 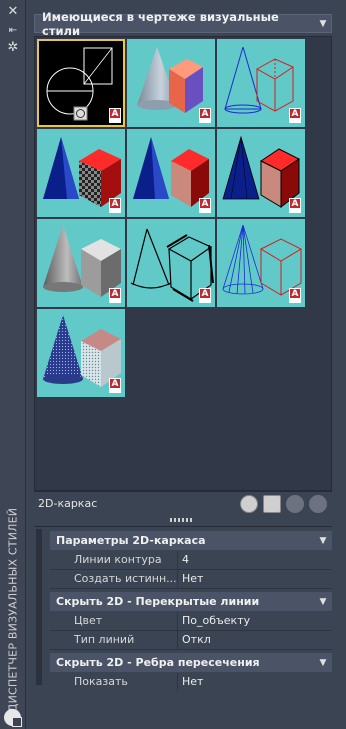 I want to click on section-2d-wireframe-options: Параметры 2D-каркаса ▼, so click(x=191, y=540).